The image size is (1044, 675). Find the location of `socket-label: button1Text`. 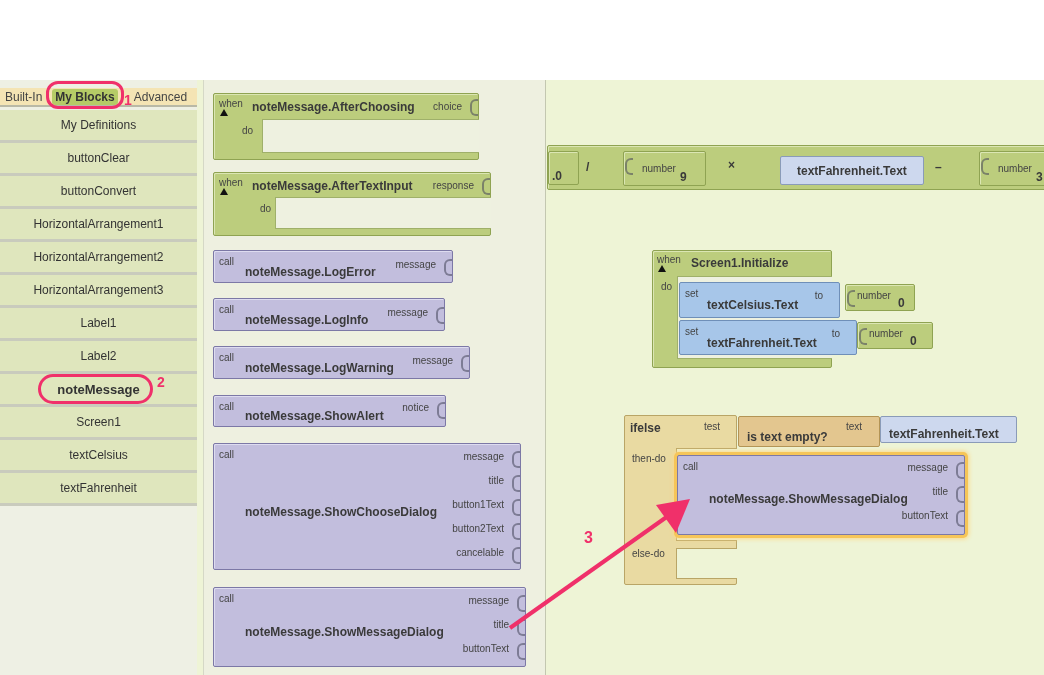

socket-label: button1Text is located at coordinates (478, 505).